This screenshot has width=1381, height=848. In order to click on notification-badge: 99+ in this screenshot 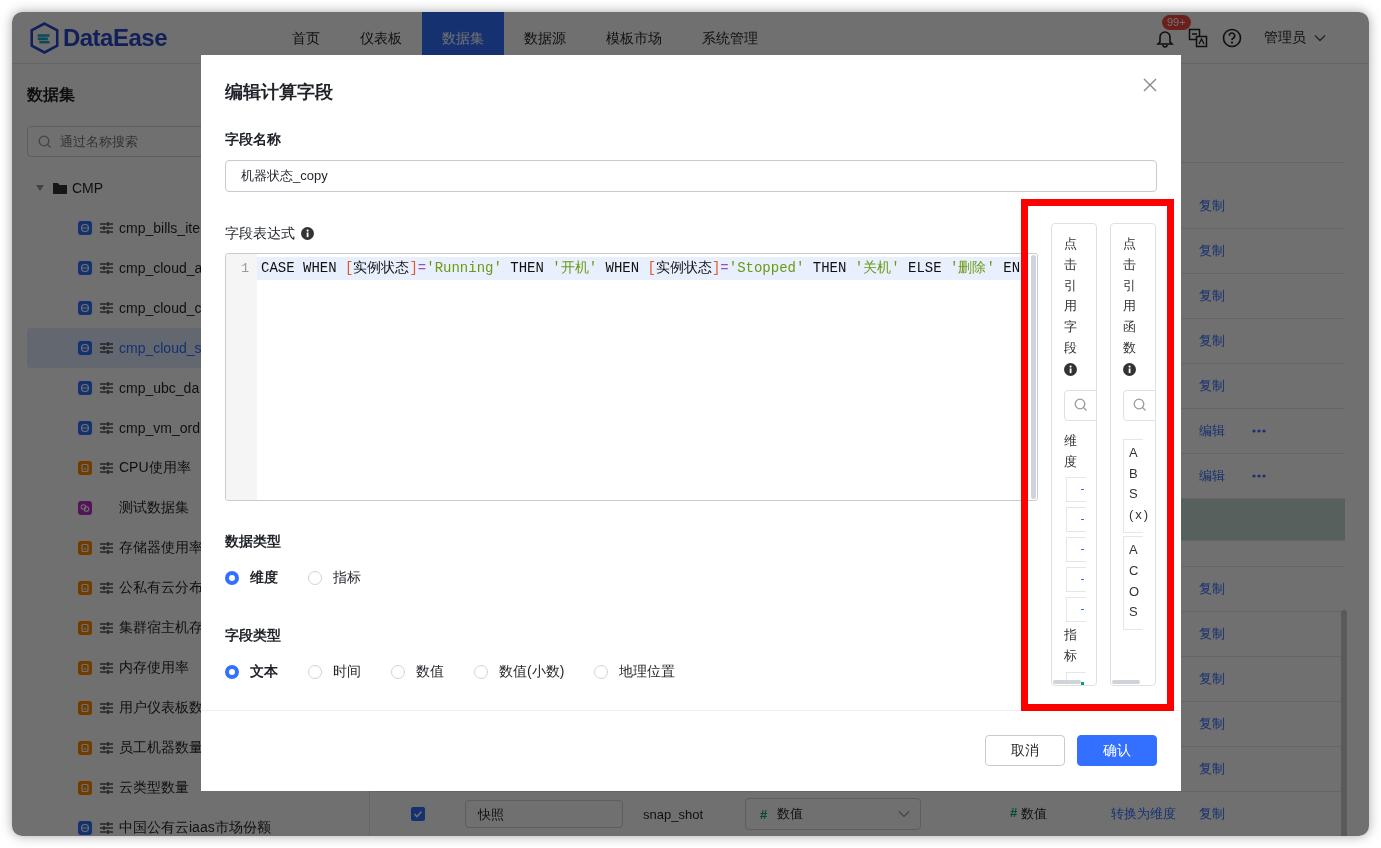, I will do `click(1176, 22)`.